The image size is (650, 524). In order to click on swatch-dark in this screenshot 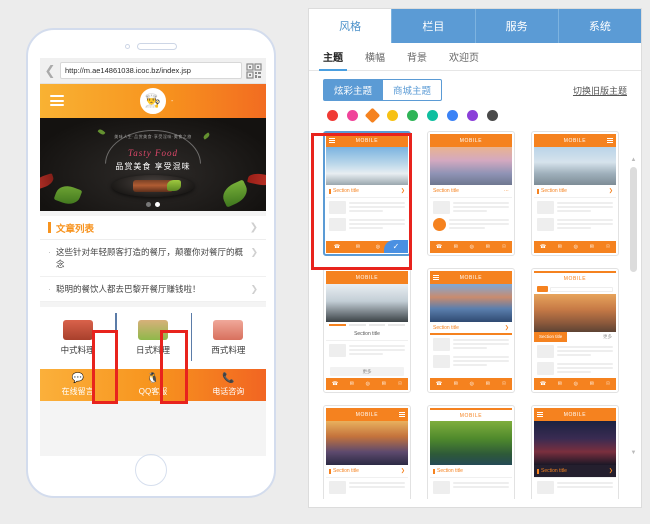, I will do `click(492, 115)`.